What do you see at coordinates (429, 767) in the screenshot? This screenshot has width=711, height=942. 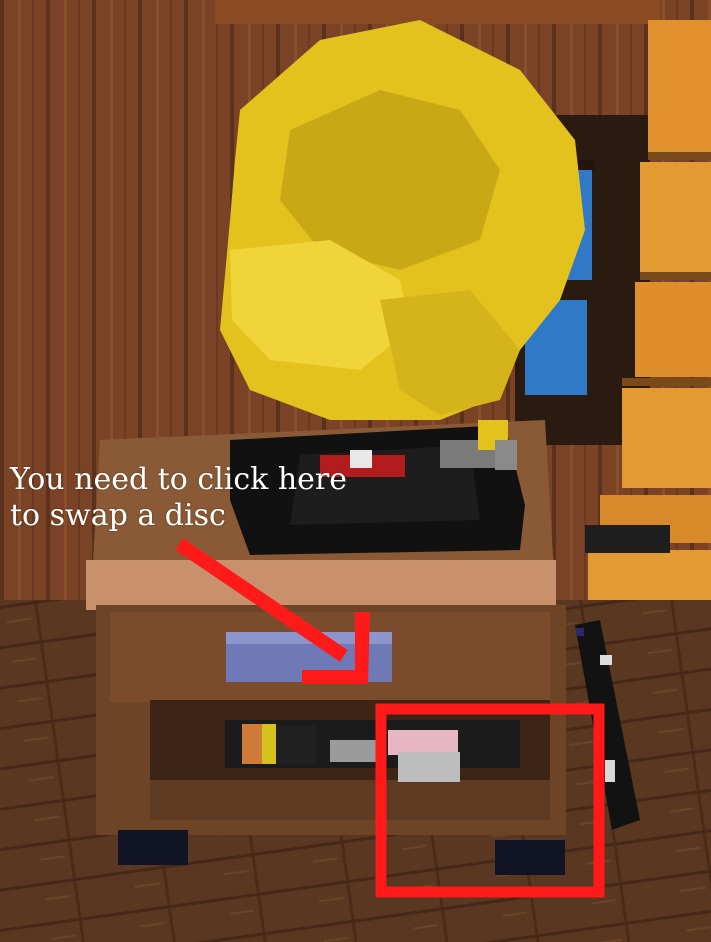 I see `disc-swap-slot` at bounding box center [429, 767].